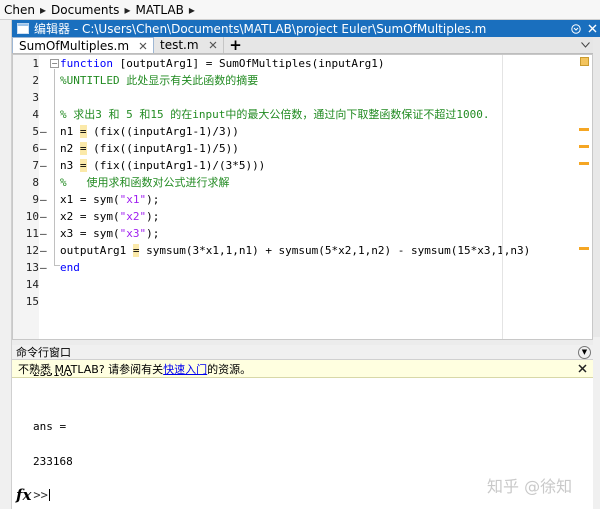 The image size is (600, 509). I want to click on command-prompt: fx >>, so click(33, 495).